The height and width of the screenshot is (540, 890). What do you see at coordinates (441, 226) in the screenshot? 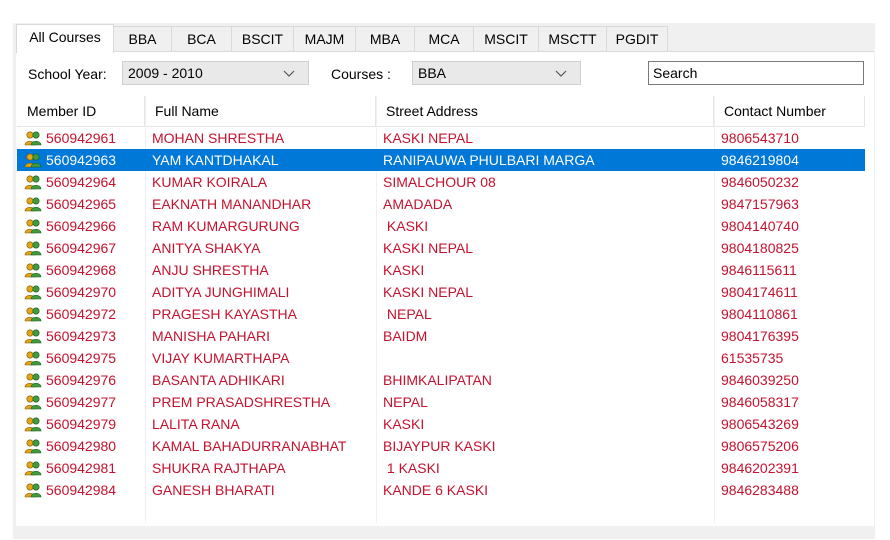
I see `table-row: 560942966 RAM KUMARGURUNG KASKI 9804140740` at bounding box center [441, 226].